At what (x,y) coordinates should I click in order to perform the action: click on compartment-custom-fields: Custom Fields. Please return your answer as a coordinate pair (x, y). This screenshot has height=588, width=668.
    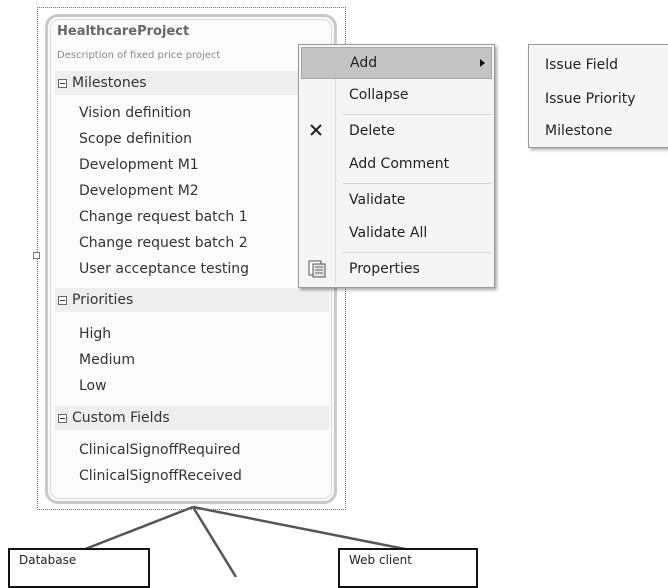
    Looking at the image, I should click on (192, 418).